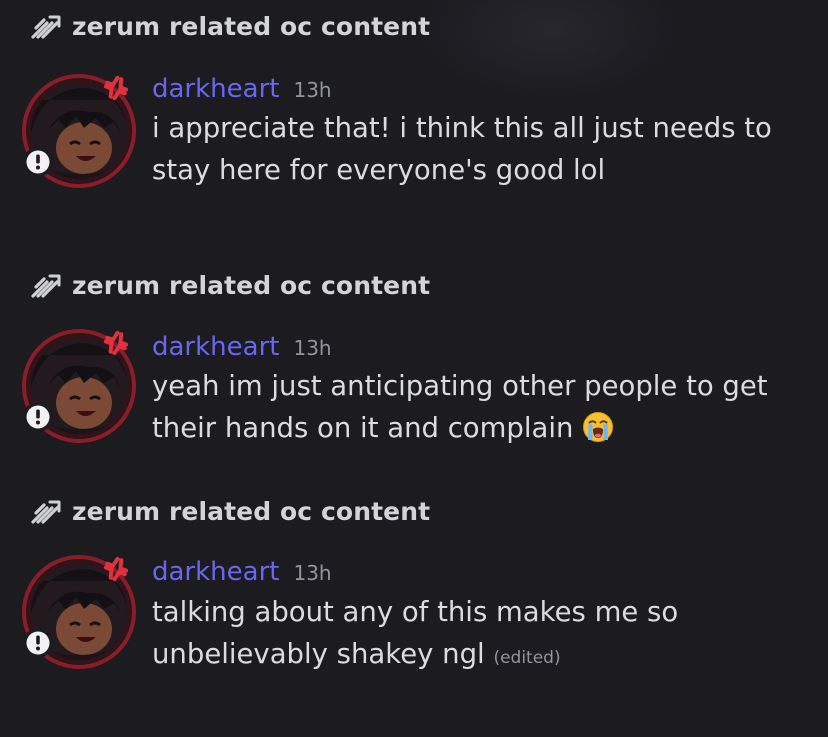  Describe the element at coordinates (550, 50) in the screenshot. I see `background-glow` at that location.